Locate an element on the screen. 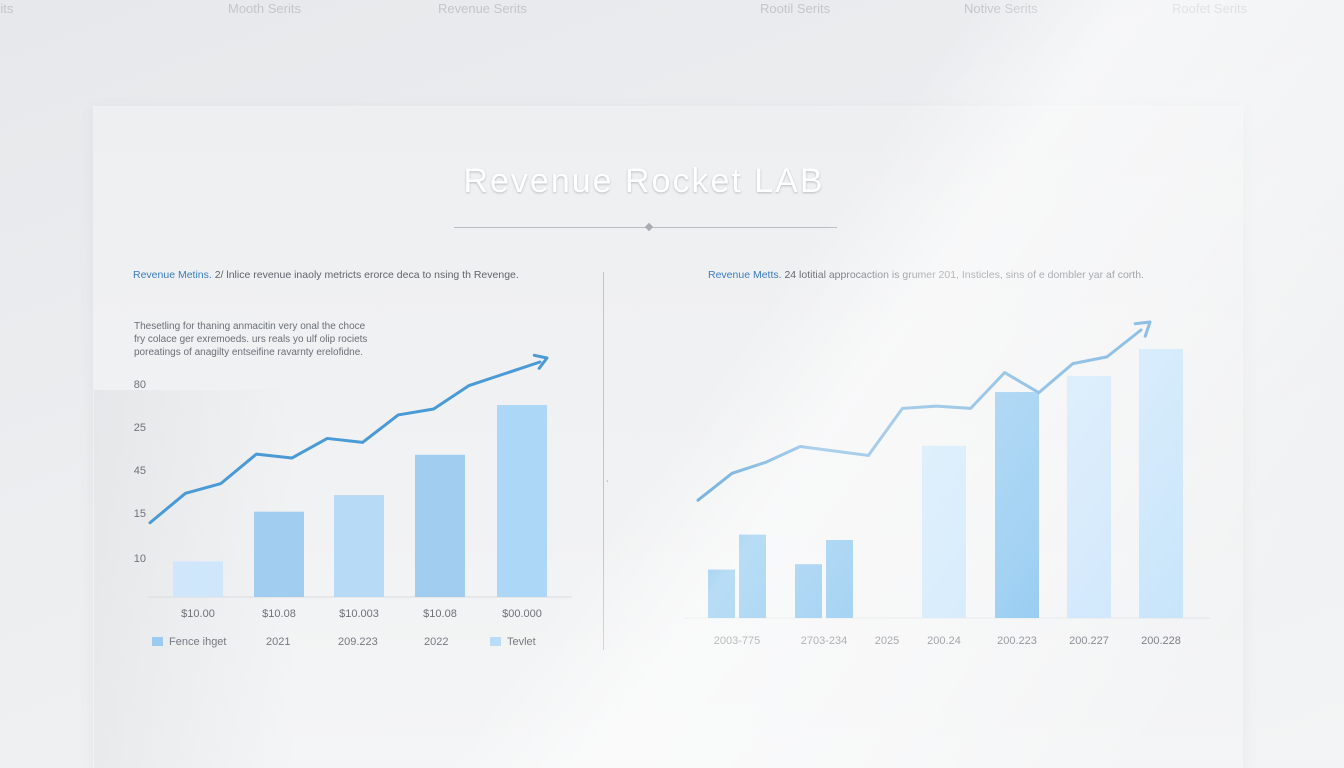  x-tick-label: 200.223 is located at coordinates (1017, 641).